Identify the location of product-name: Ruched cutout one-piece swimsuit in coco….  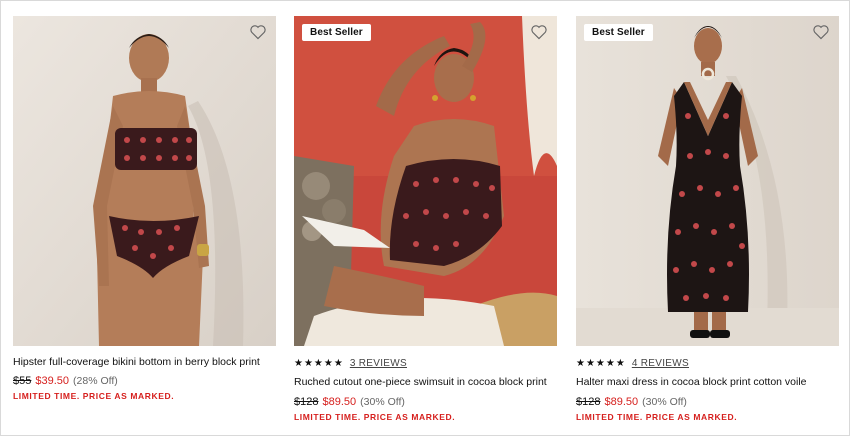
(425, 382).